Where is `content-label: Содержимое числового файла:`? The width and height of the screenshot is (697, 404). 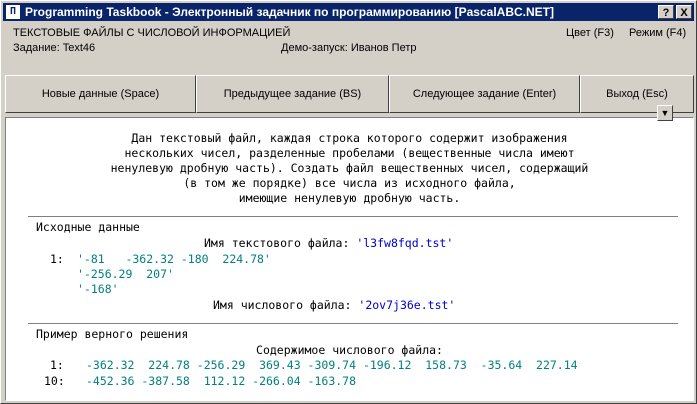
content-label: Содержимое числового файла: is located at coordinates (349, 350).